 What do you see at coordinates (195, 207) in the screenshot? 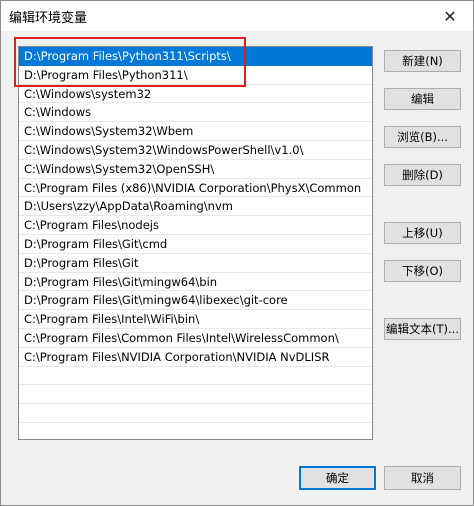
I see `list-item: D:\Users\zzy\AppData\Roaming\nvm` at bounding box center [195, 207].